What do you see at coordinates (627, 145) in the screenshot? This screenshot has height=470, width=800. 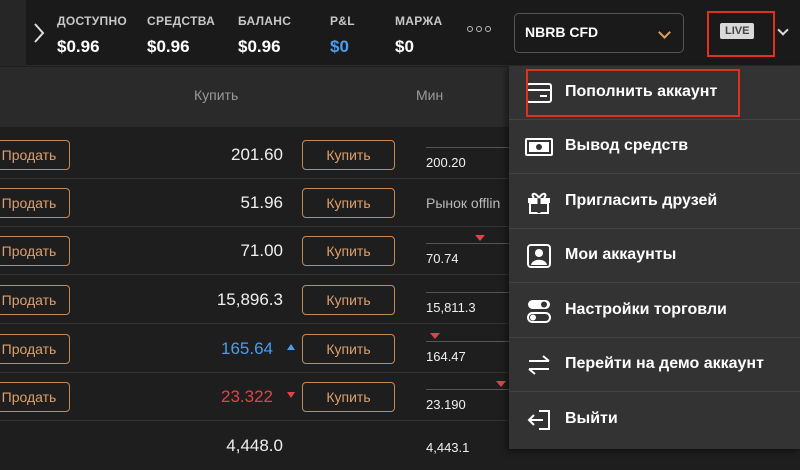 I see `menu-item-label: Вывод средств` at bounding box center [627, 145].